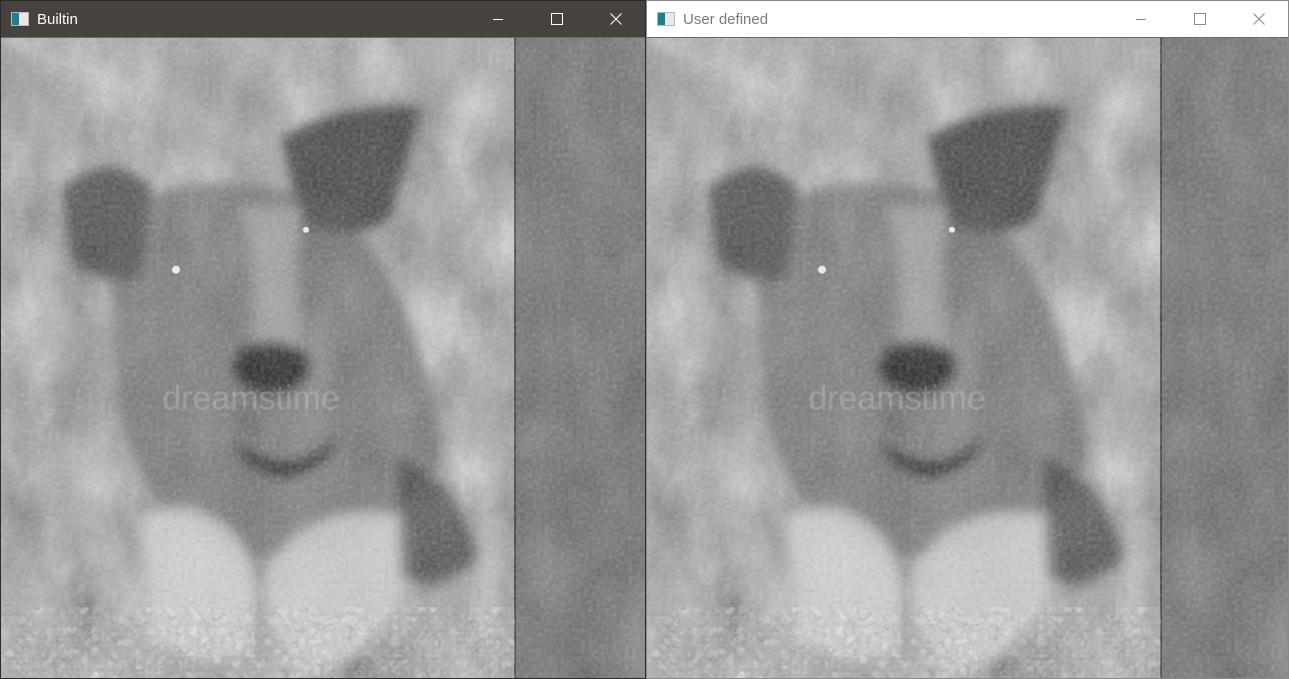 This screenshot has width=1289, height=679. Describe the element at coordinates (323, 19) in the screenshot. I see `window-titlebar: Builtin` at that location.